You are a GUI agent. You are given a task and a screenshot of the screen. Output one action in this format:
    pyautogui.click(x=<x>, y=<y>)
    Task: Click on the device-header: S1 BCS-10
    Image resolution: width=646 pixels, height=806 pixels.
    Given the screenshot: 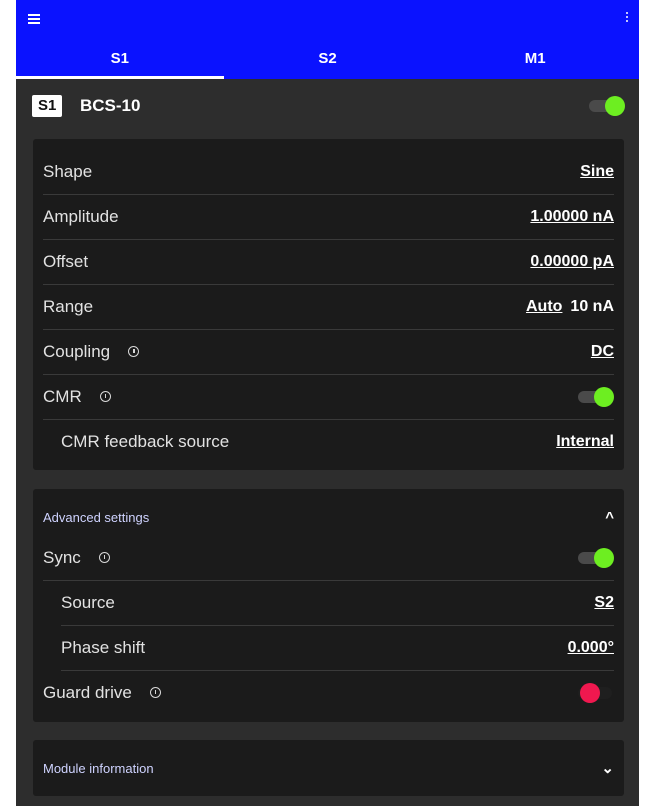 What is the action you would take?
    pyautogui.click(x=327, y=107)
    